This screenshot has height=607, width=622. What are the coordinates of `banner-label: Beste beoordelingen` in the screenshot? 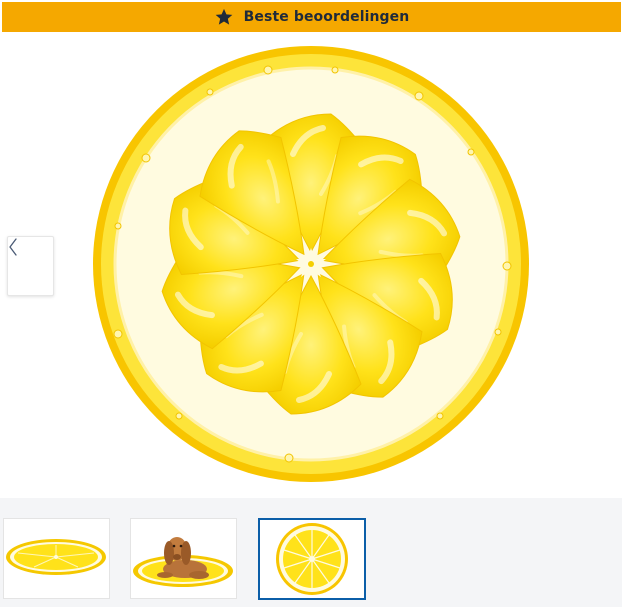 It's located at (326, 17).